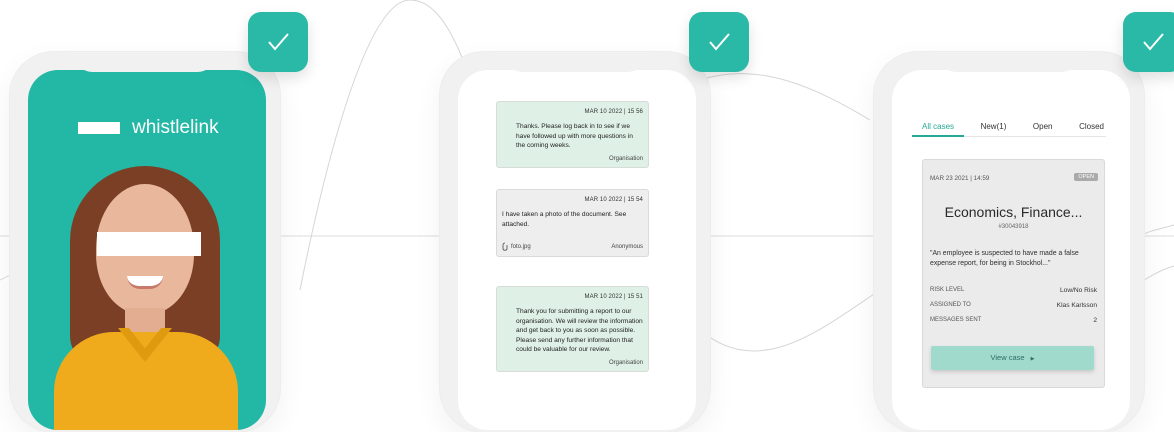  Describe the element at coordinates (175, 127) in the screenshot. I see `logo-text: whistlelink` at that location.